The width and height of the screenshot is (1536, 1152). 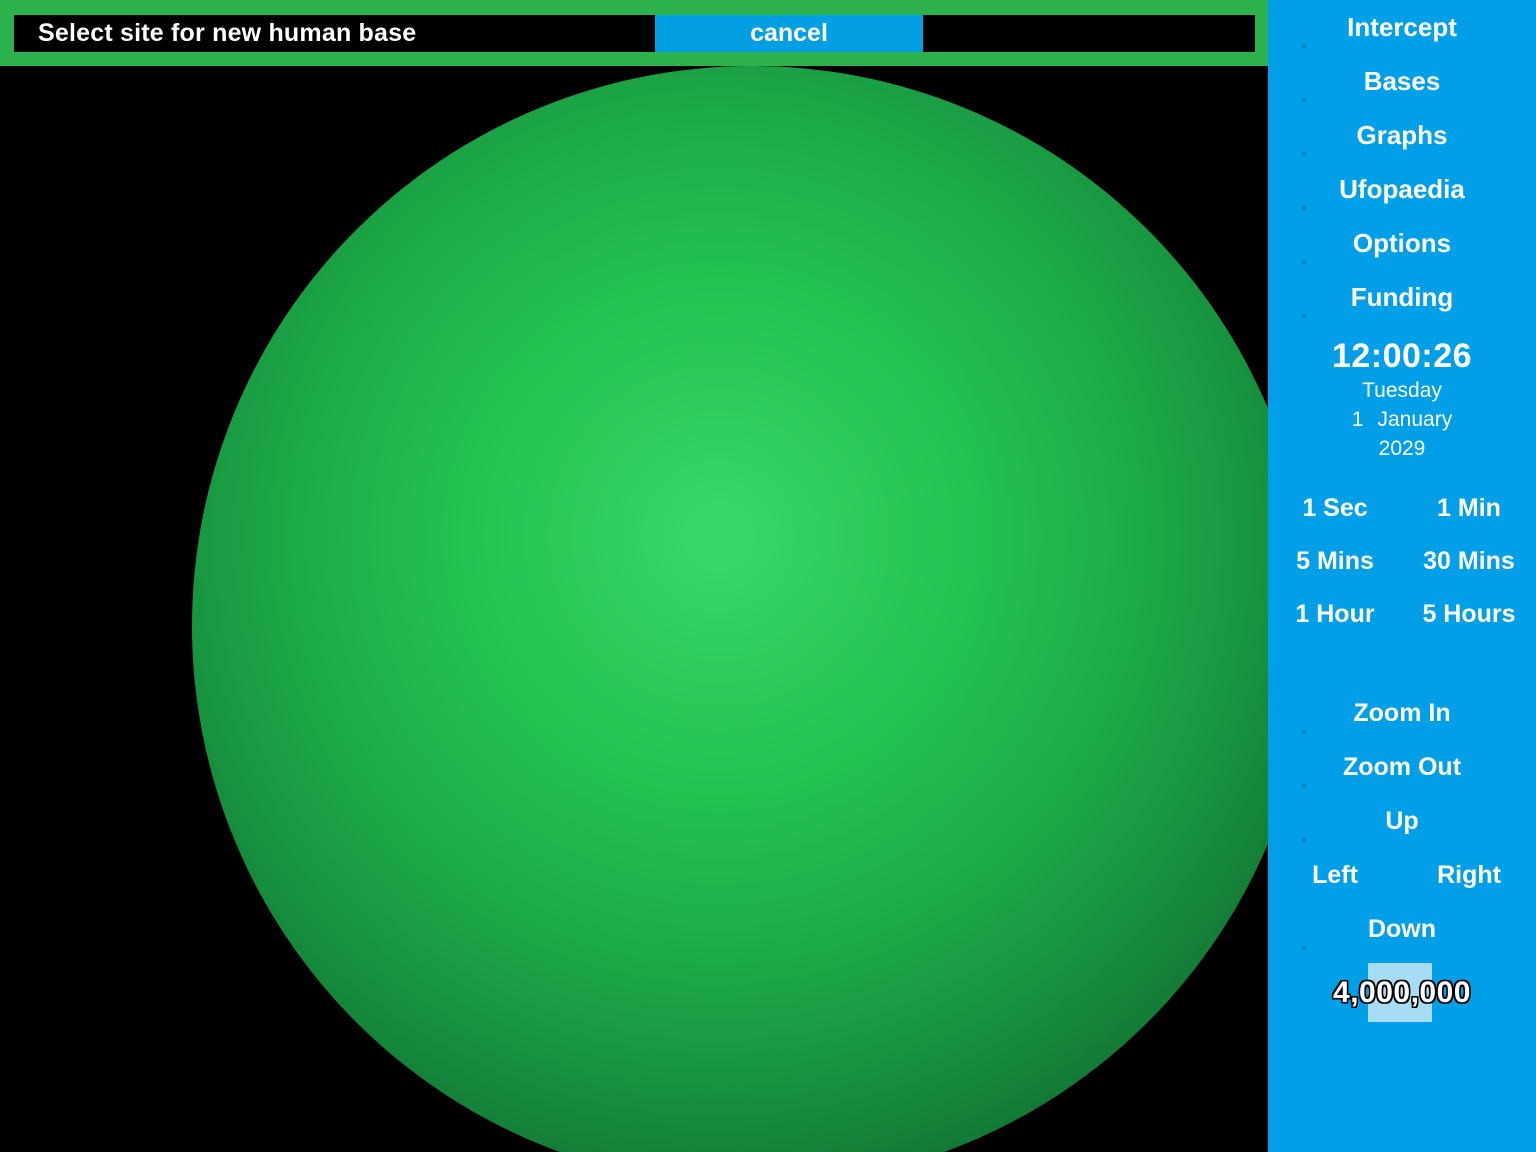 I want to click on menu-item-label: Ufopaedia, so click(x=1402, y=189).